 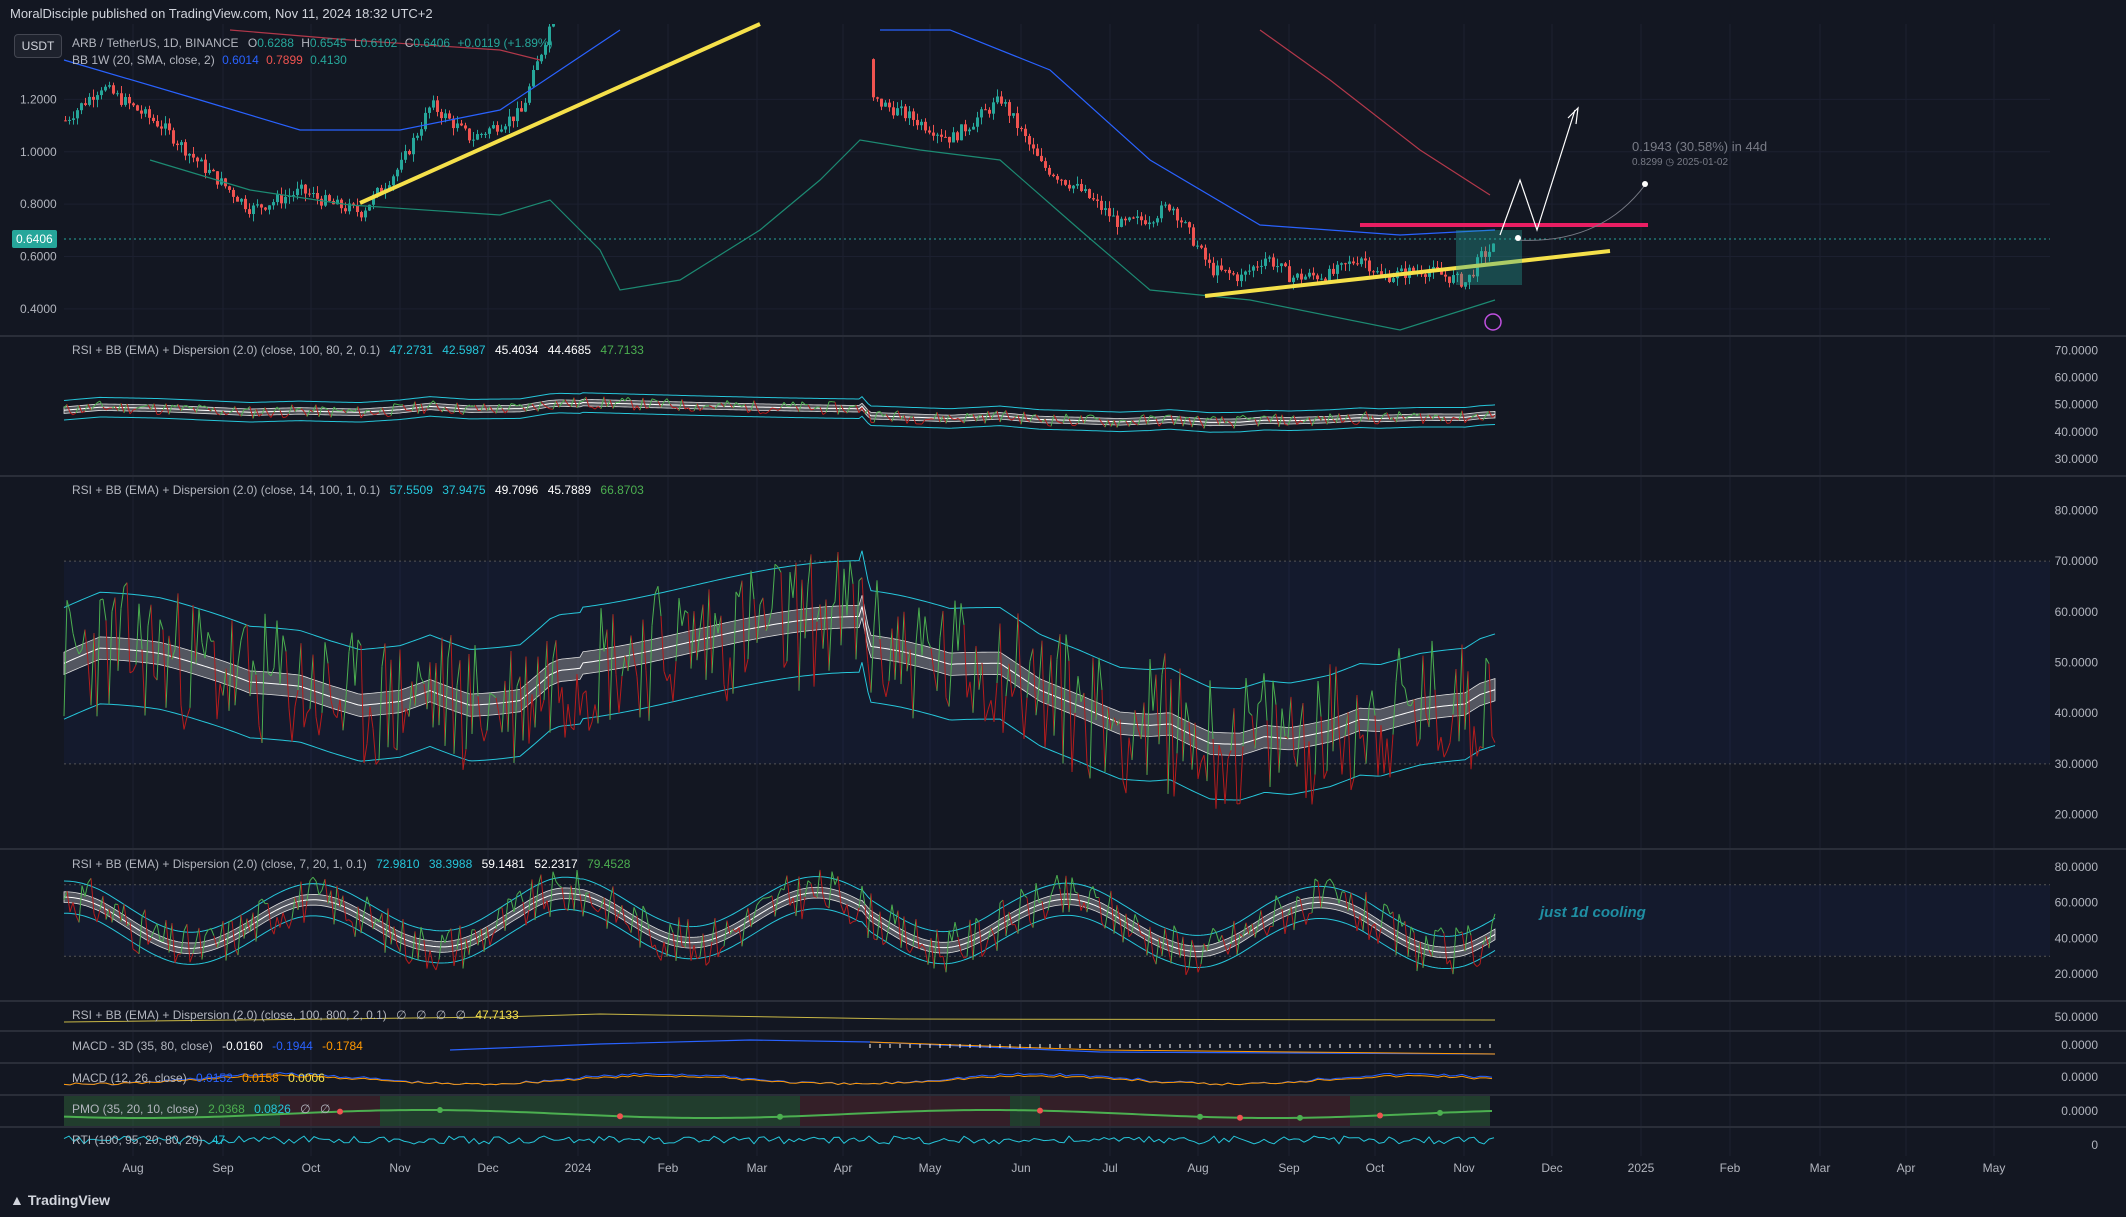 I want to click on measure-date: 2025-01-02, so click(x=1702, y=162).